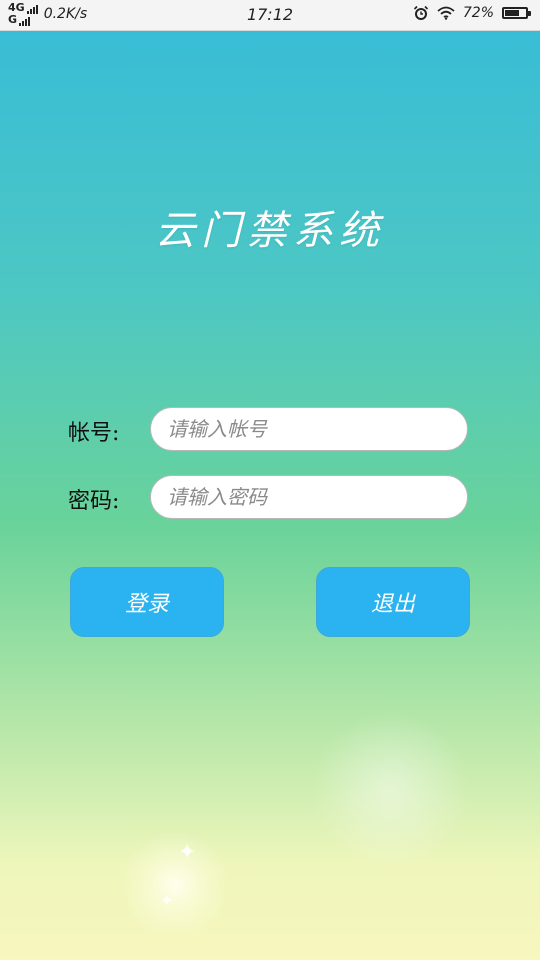 This screenshot has height=960, width=540. I want to click on wifi-icon, so click(446, 13).